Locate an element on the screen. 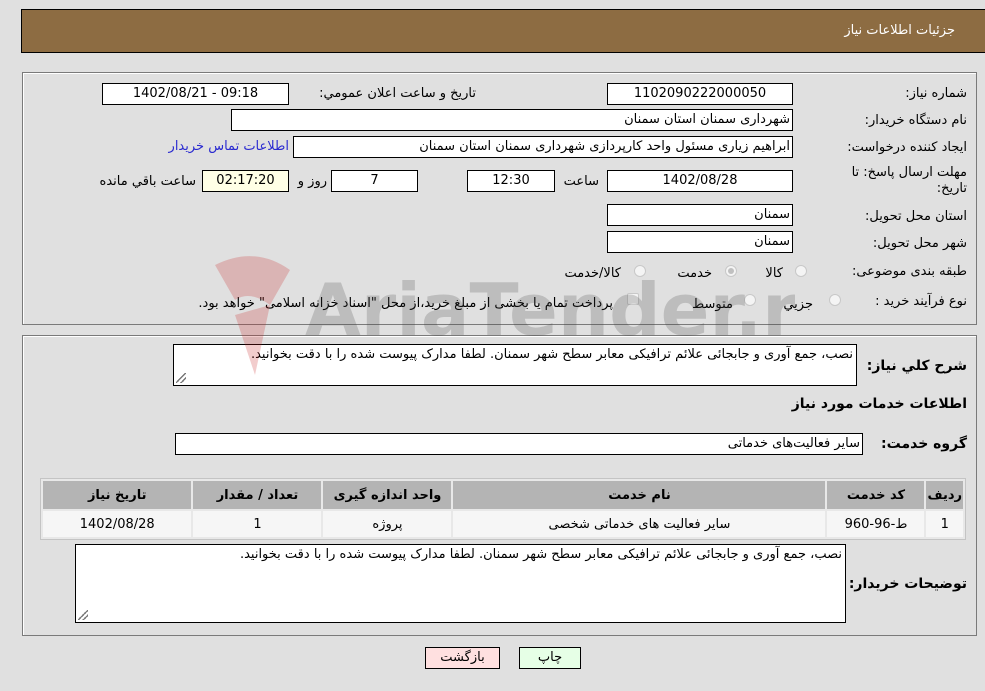 This screenshot has height=691, width=985. days-label: روز و is located at coordinates (312, 181).